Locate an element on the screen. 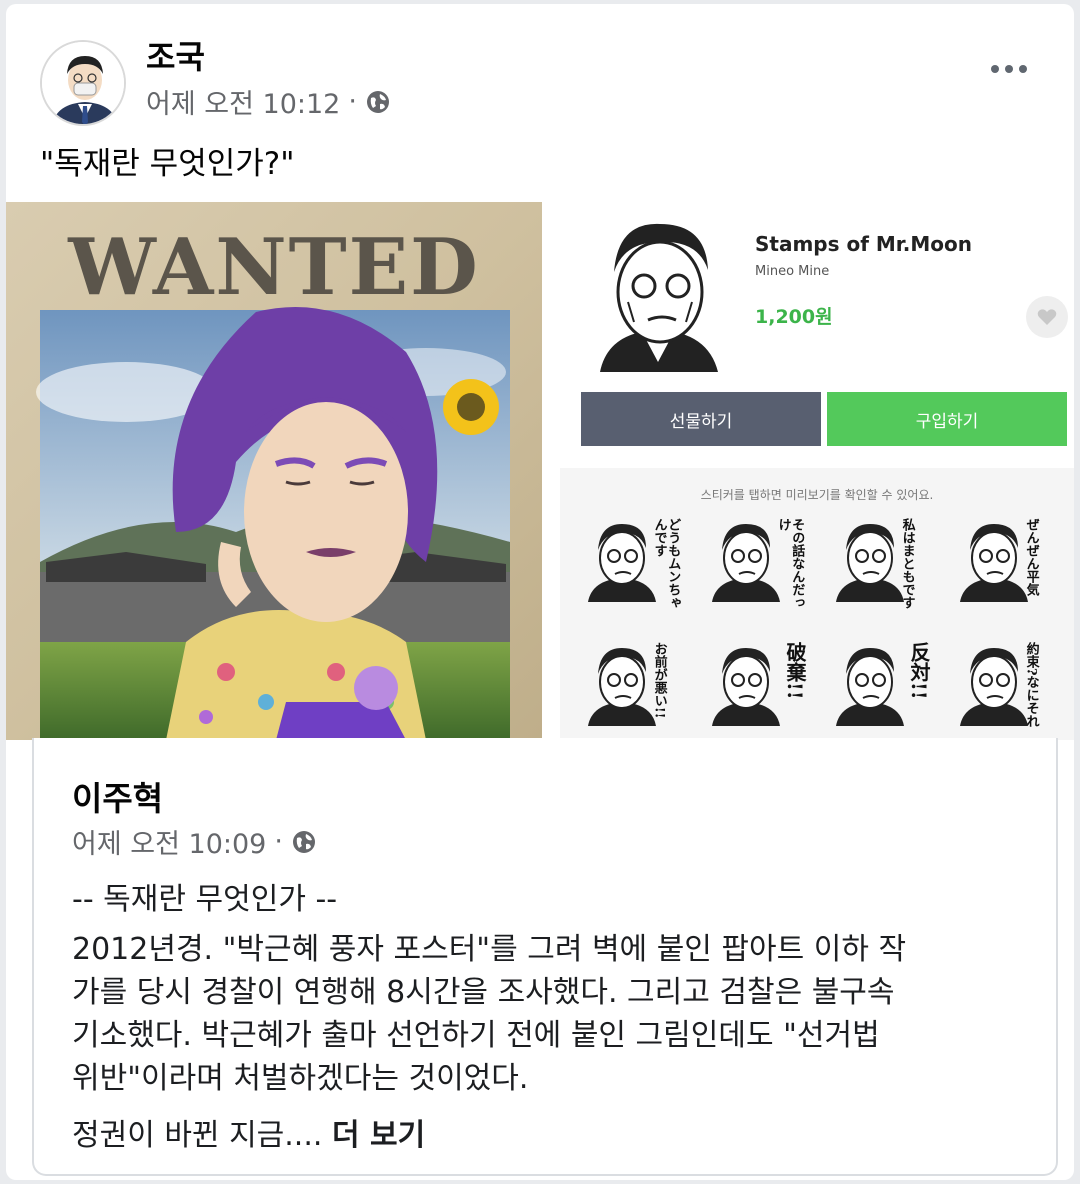 The width and height of the screenshot is (1080, 1184). body-line: 기소했다. 박근혜가 출마 선언하기 전에 붙인 그림인데도 "선거법 is located at coordinates (476, 1035).